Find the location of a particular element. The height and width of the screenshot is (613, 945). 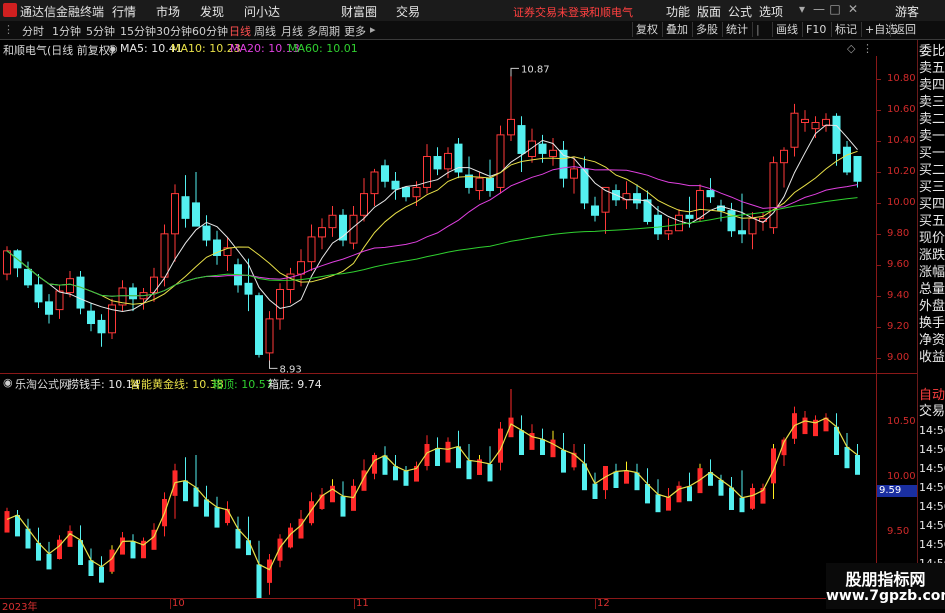

panel-menu-icon: ⋮ is located at coordinates (867, 48).